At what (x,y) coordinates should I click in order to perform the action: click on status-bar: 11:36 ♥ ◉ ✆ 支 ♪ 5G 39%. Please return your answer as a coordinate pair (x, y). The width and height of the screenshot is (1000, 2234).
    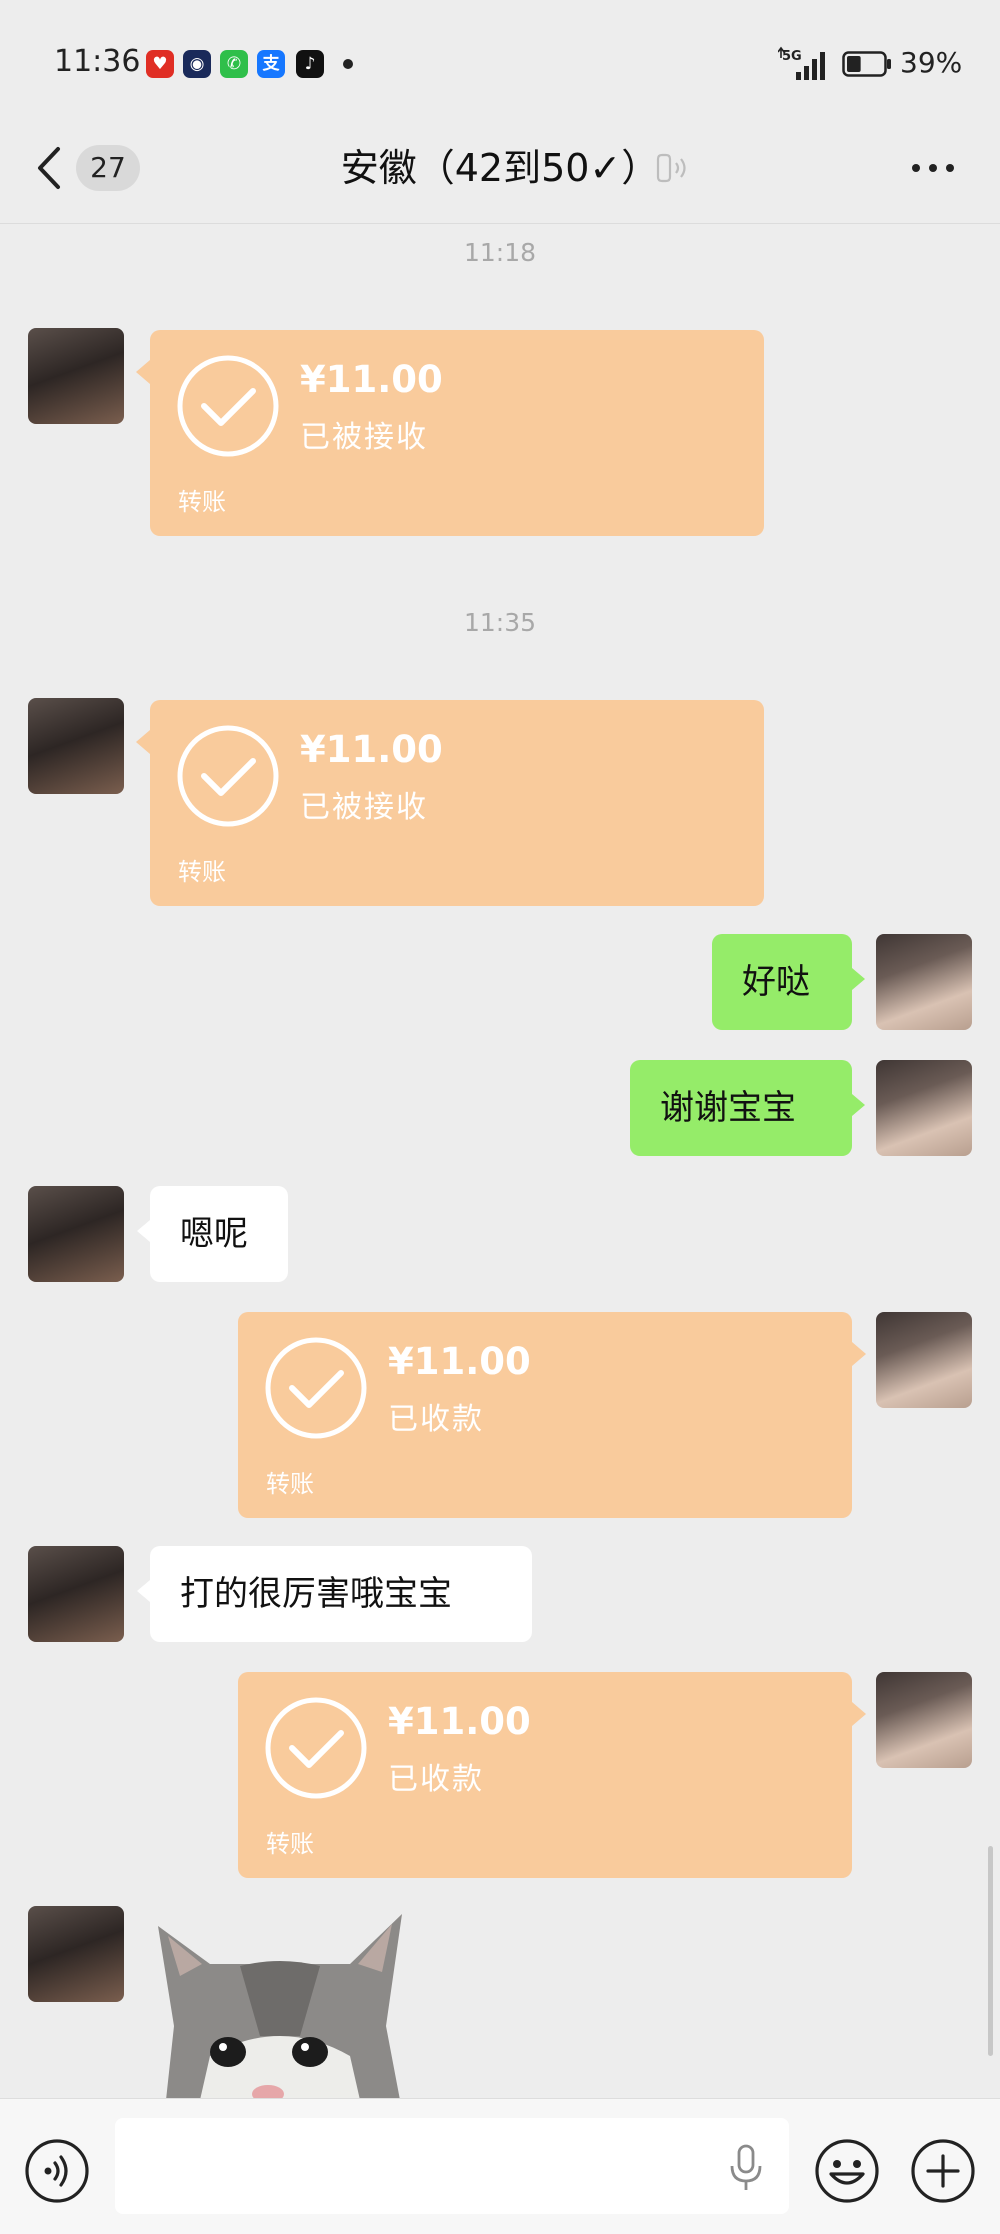
    Looking at the image, I should click on (500, 65).